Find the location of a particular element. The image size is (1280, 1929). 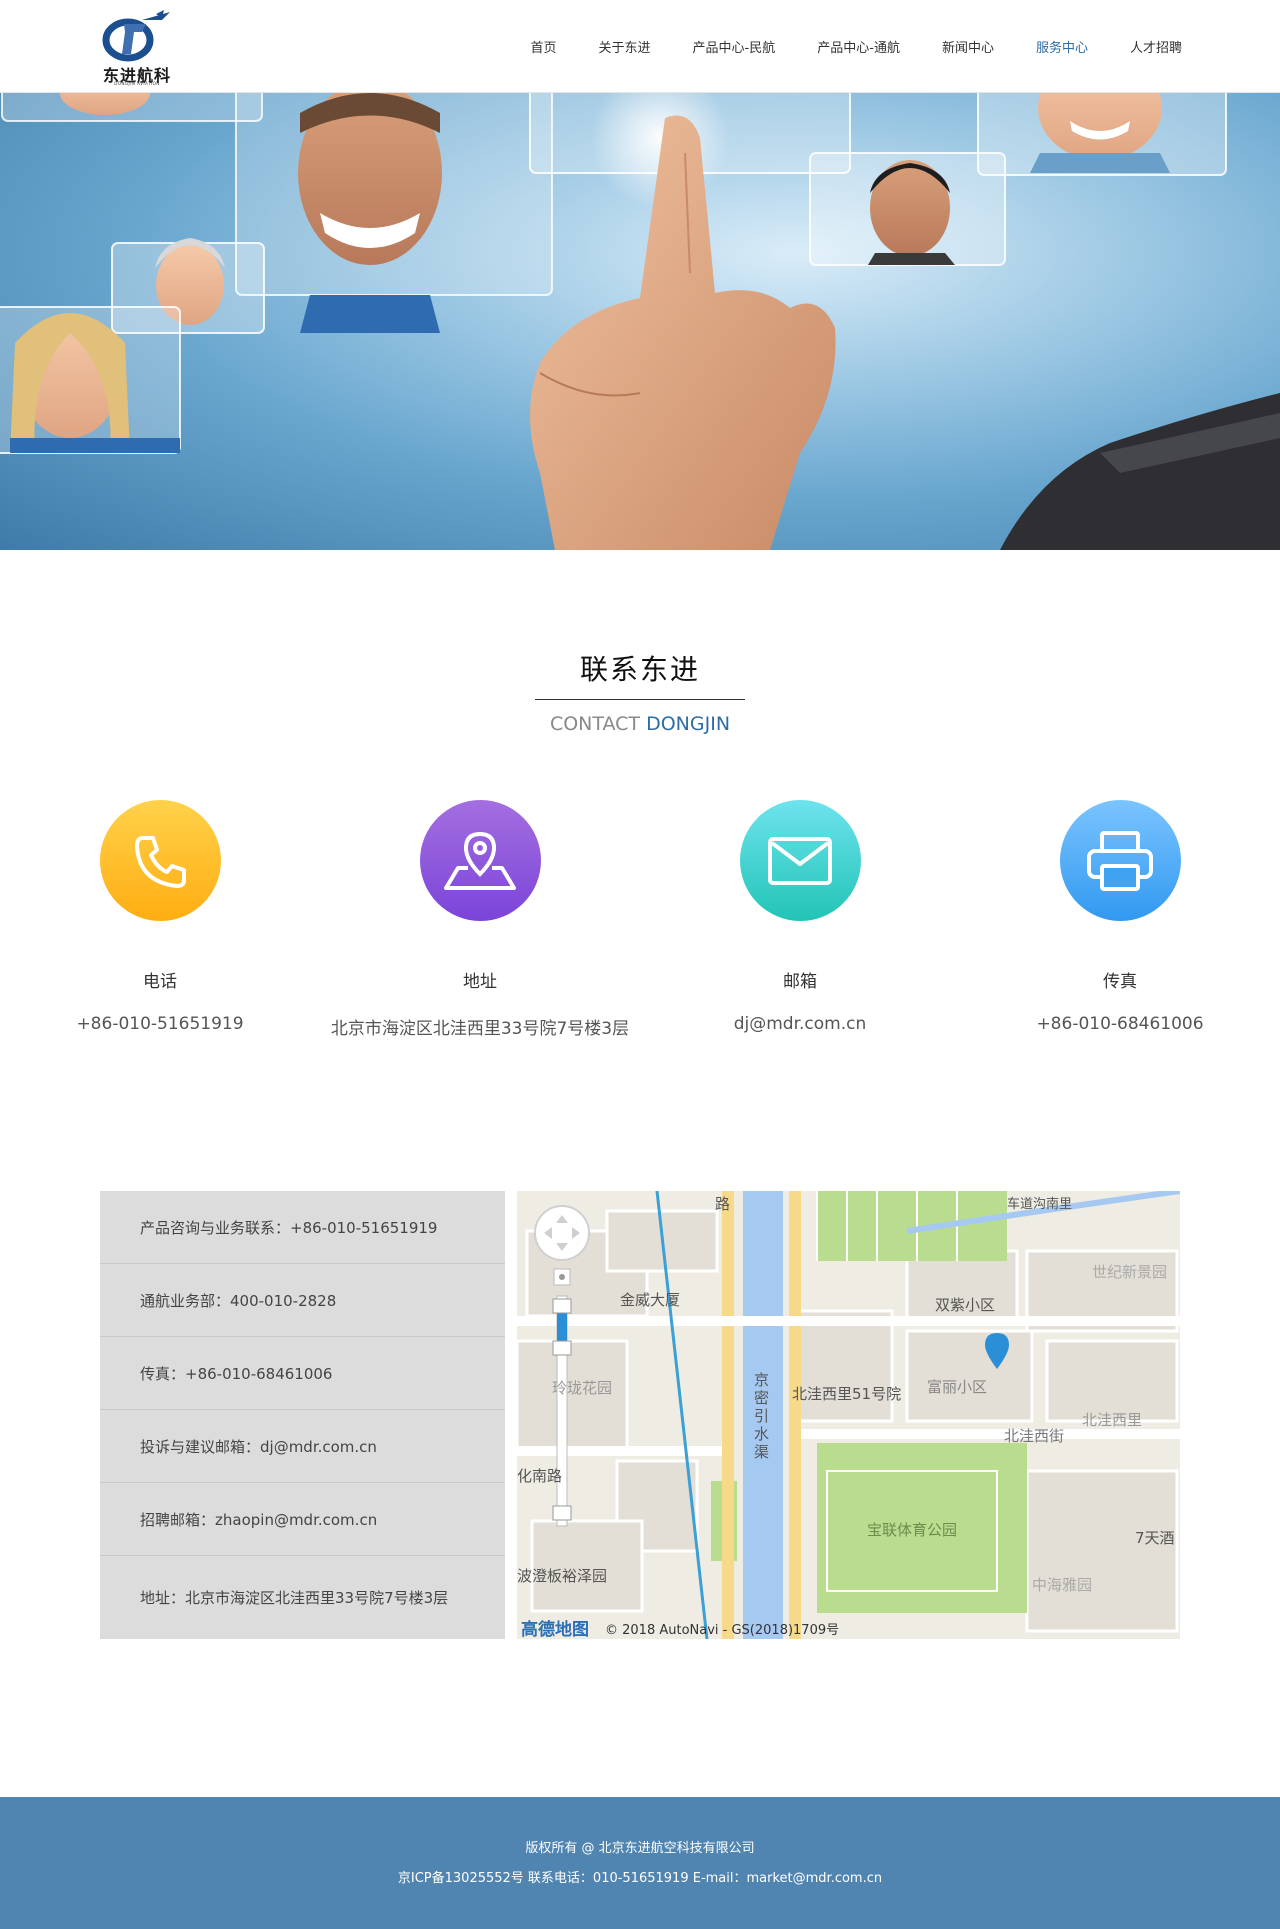

map-label: 玲珑花园 is located at coordinates (582, 1388).